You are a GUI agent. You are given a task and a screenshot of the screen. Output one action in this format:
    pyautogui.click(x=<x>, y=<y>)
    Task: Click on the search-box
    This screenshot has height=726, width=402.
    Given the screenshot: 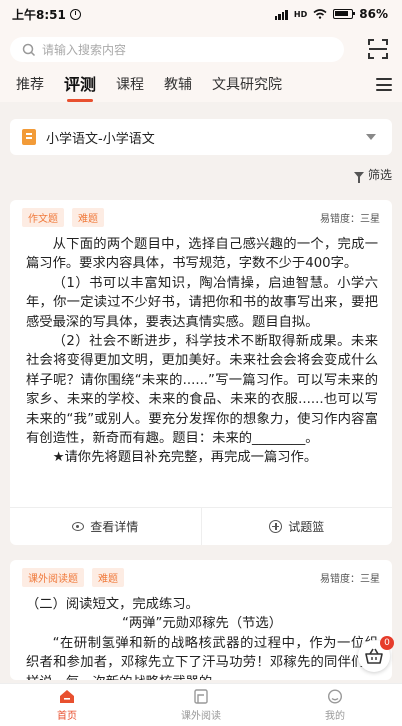 What is the action you would take?
    pyautogui.click(x=177, y=49)
    